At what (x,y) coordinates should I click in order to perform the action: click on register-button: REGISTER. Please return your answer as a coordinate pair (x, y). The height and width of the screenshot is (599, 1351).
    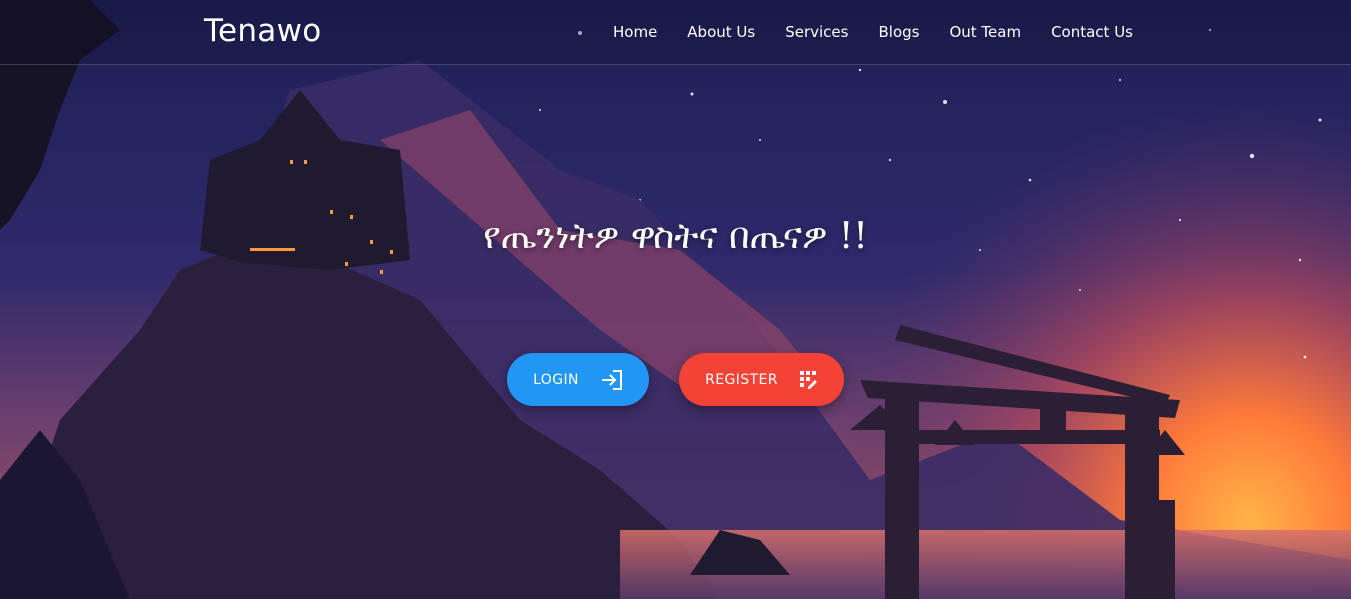
    Looking at the image, I should click on (761, 379).